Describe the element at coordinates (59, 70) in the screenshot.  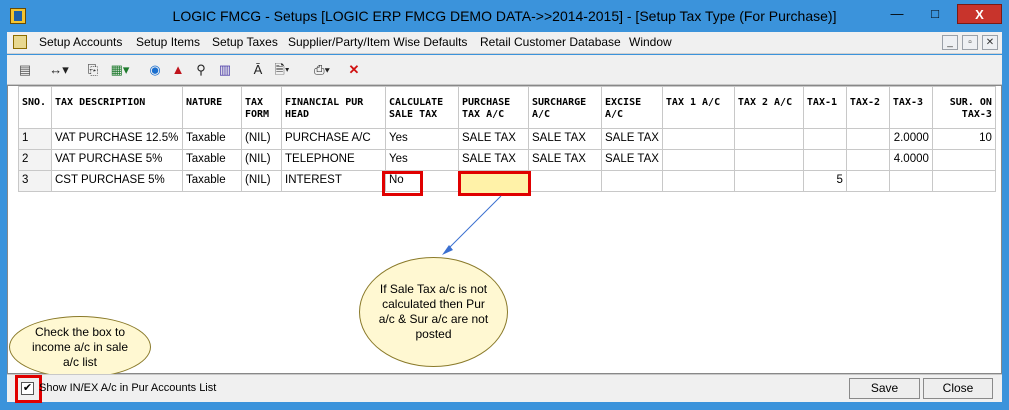
I see `column-width-icon: ↔▾` at that location.